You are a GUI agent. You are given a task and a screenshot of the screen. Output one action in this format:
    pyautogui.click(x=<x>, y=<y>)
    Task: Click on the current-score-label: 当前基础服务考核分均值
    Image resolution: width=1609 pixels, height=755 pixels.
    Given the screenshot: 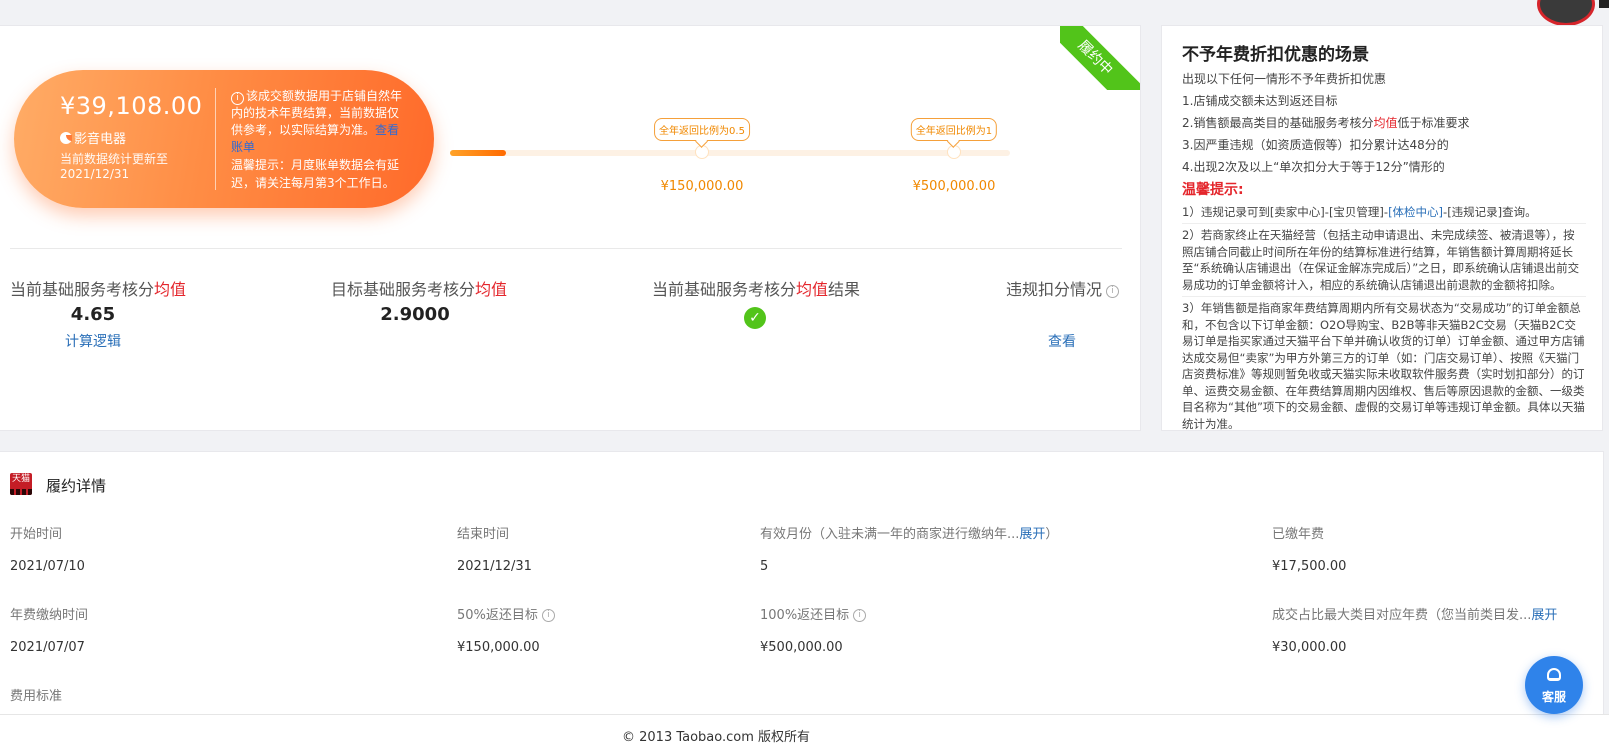 What is the action you would take?
    pyautogui.click(x=98, y=289)
    